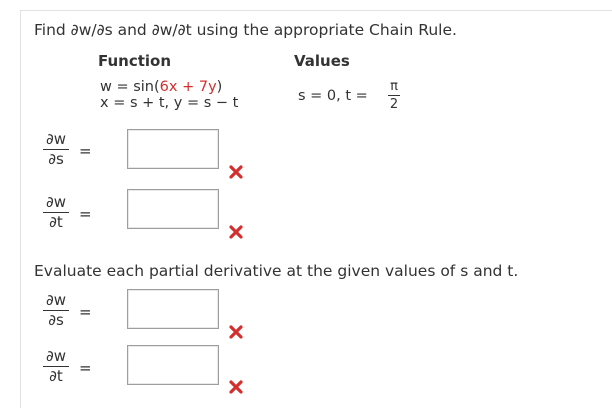  Describe the element at coordinates (394, 86) in the screenshot. I see `t-value-numerator: π` at that location.